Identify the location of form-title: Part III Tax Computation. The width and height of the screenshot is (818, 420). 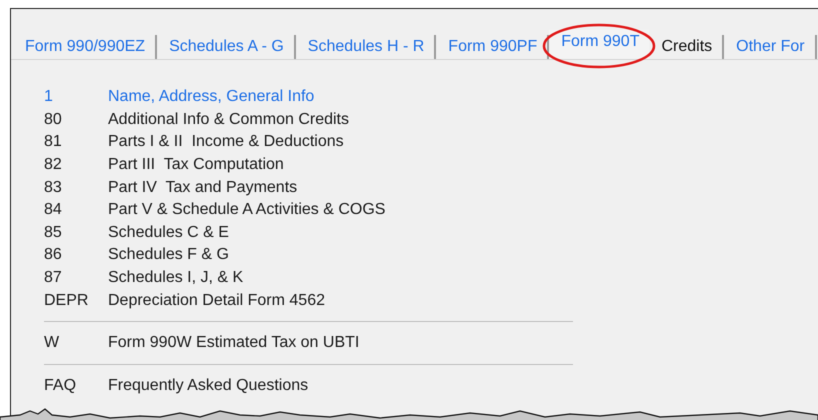
(196, 165).